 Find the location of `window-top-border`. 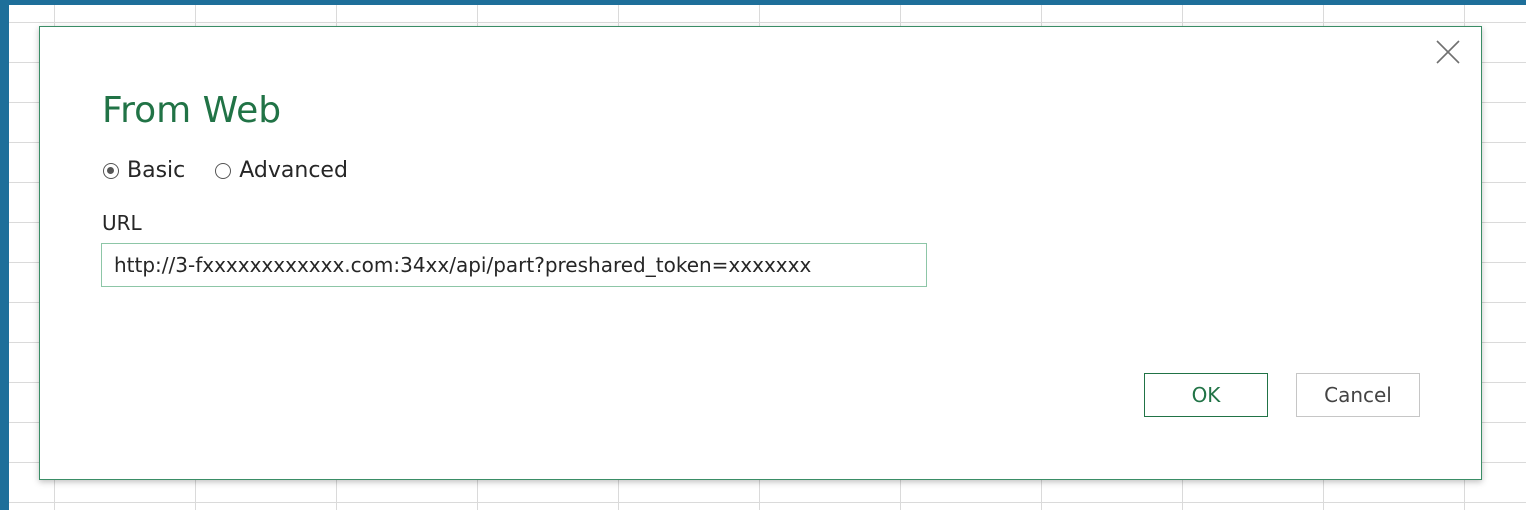

window-top-border is located at coordinates (763, 2).